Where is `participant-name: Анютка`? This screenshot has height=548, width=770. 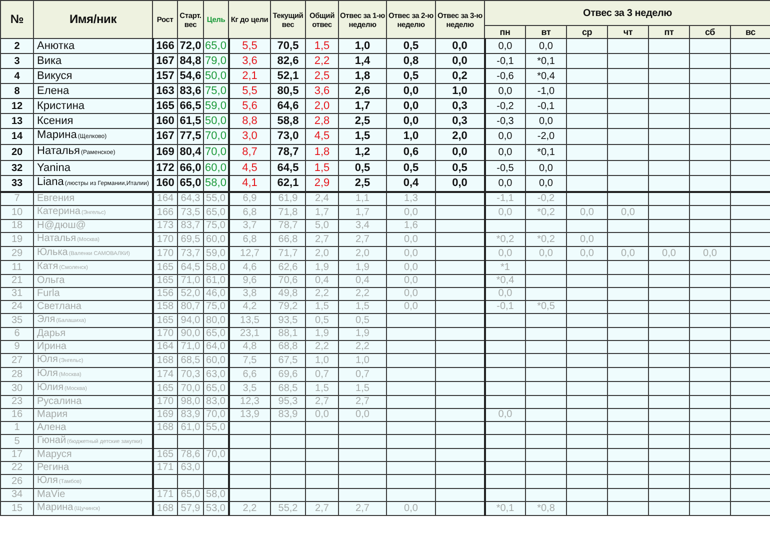
participant-name: Анютка is located at coordinates (56, 46).